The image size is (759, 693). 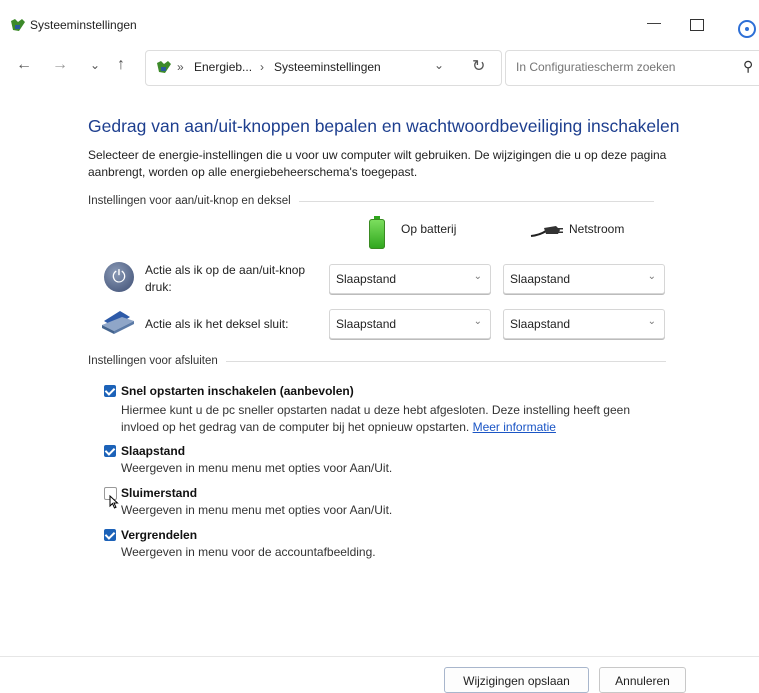 What do you see at coordinates (429, 229) in the screenshot?
I see `column-header-battery: Op batterij` at bounding box center [429, 229].